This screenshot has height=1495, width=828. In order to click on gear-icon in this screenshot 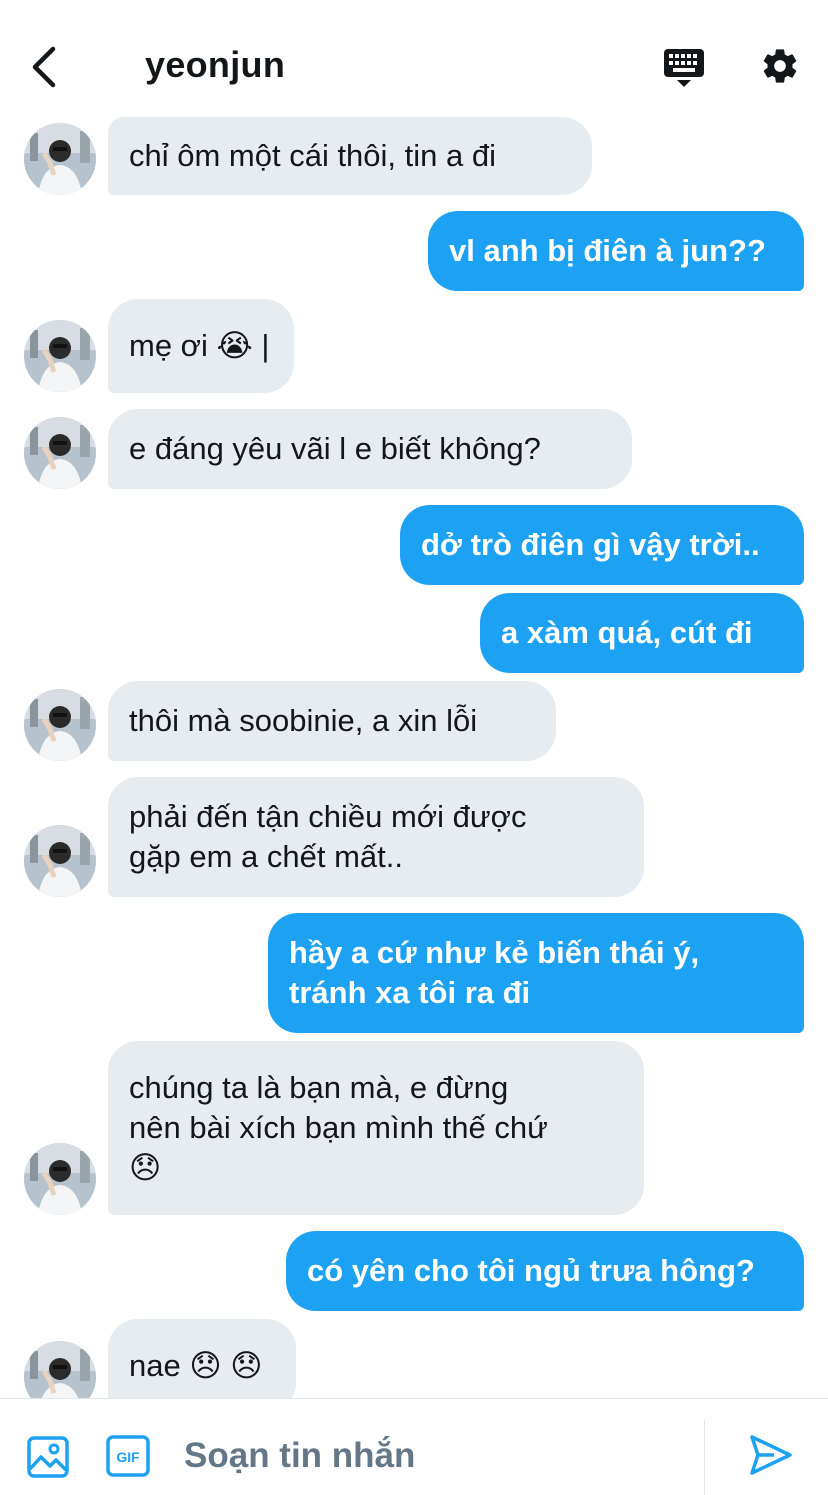, I will do `click(780, 66)`.